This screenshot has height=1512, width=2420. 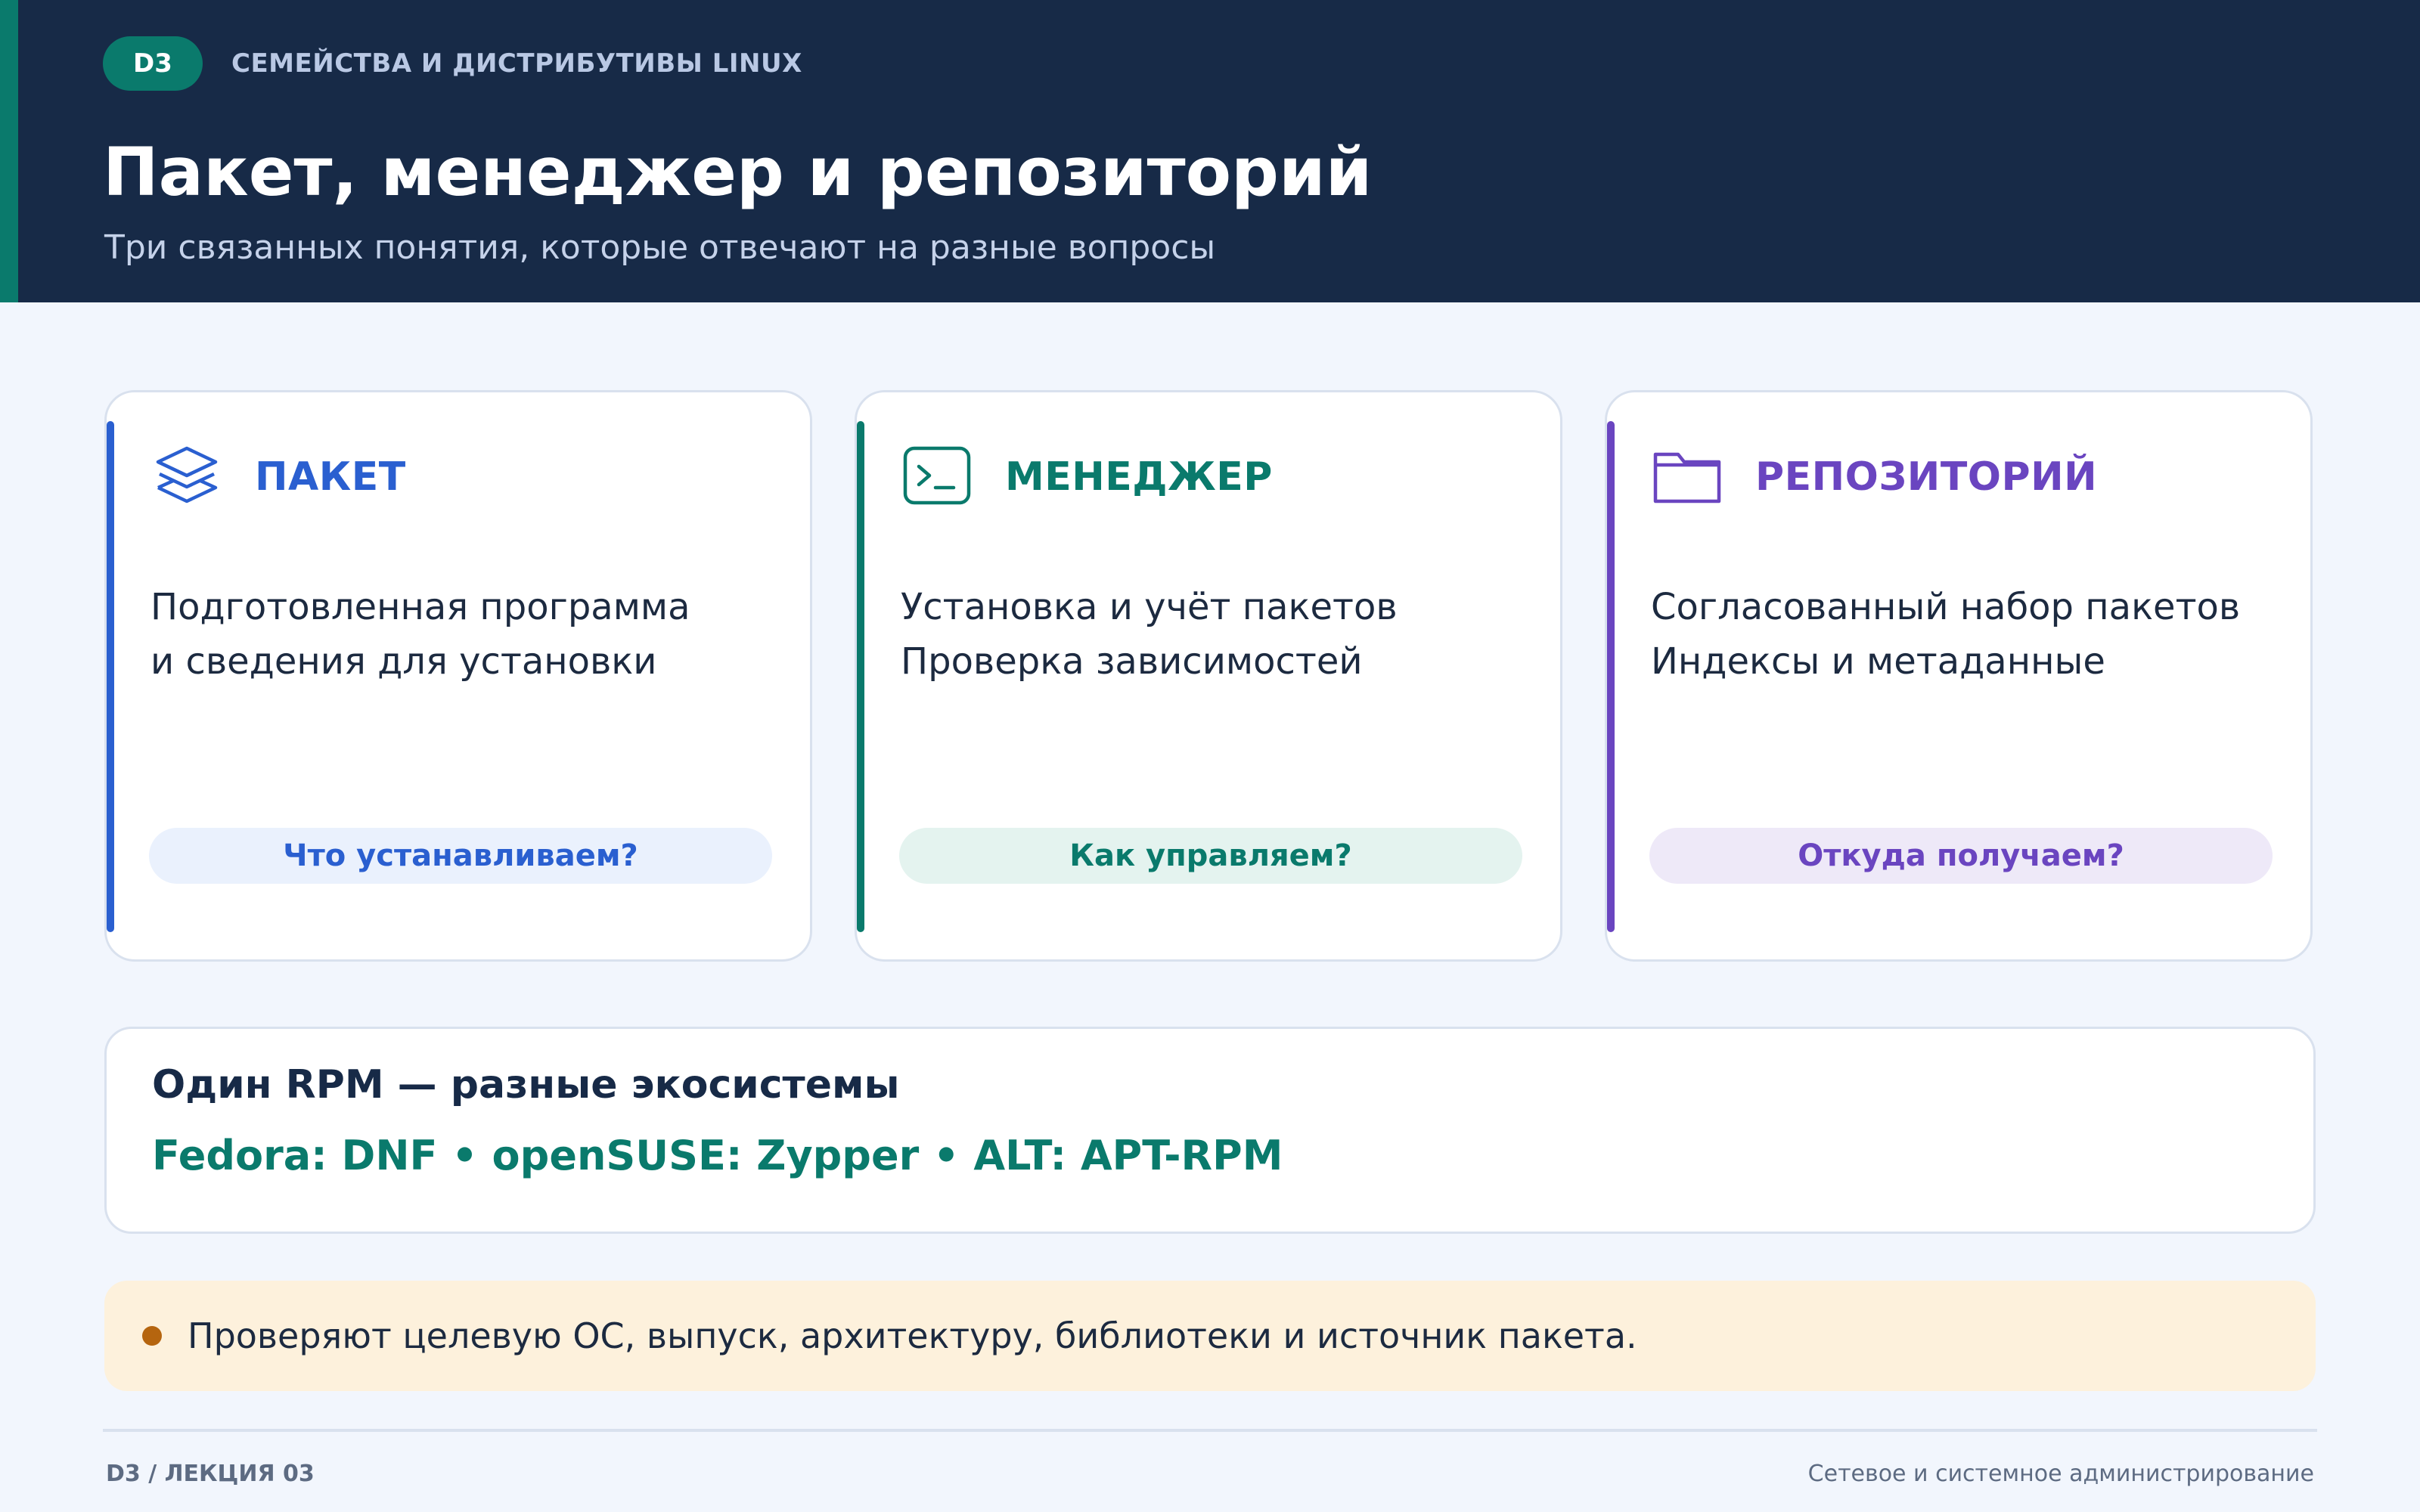 What do you see at coordinates (153, 64) in the screenshot?
I see `section-badge: D3` at bounding box center [153, 64].